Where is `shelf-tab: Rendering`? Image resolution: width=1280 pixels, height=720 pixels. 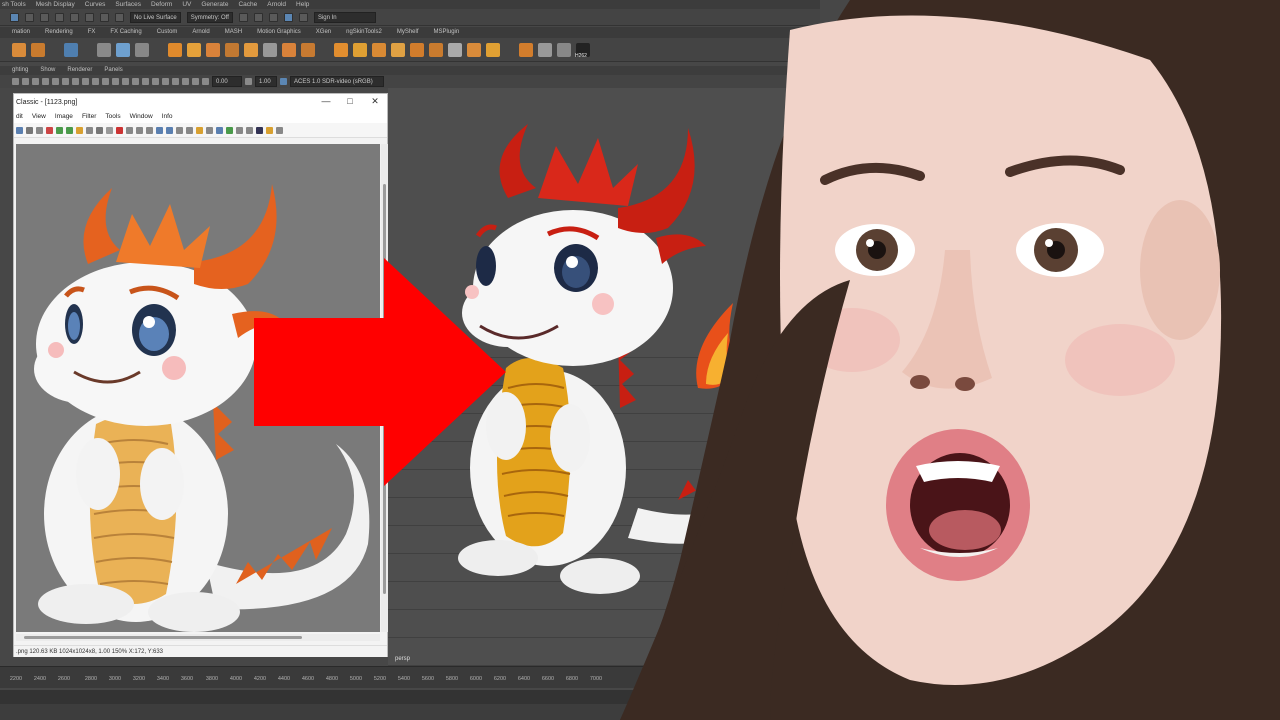 shelf-tab: Rendering is located at coordinates (59, 32).